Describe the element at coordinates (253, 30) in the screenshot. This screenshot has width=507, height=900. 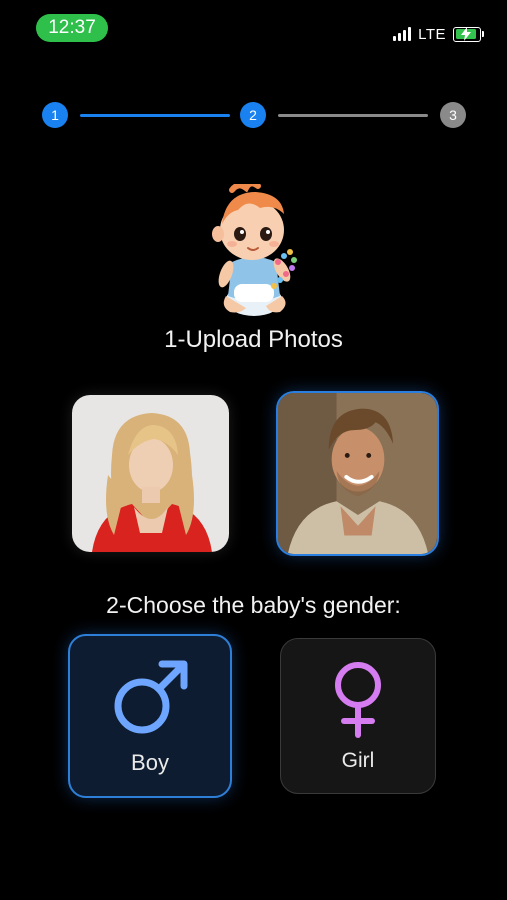
I see `status-bar: 12:37 LTE` at that location.